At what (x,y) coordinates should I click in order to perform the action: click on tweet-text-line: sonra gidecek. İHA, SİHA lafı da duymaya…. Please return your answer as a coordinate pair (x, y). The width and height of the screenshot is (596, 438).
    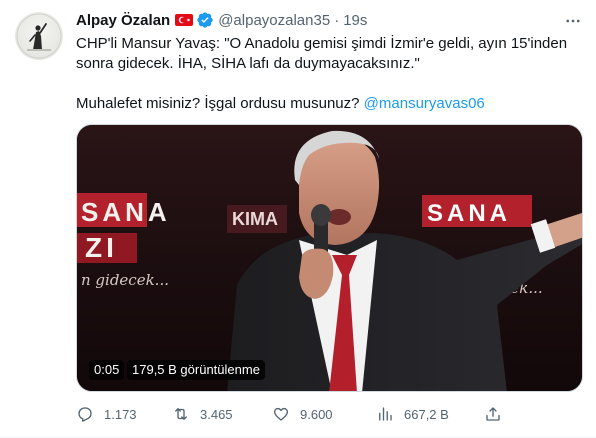
    Looking at the image, I should click on (248, 63).